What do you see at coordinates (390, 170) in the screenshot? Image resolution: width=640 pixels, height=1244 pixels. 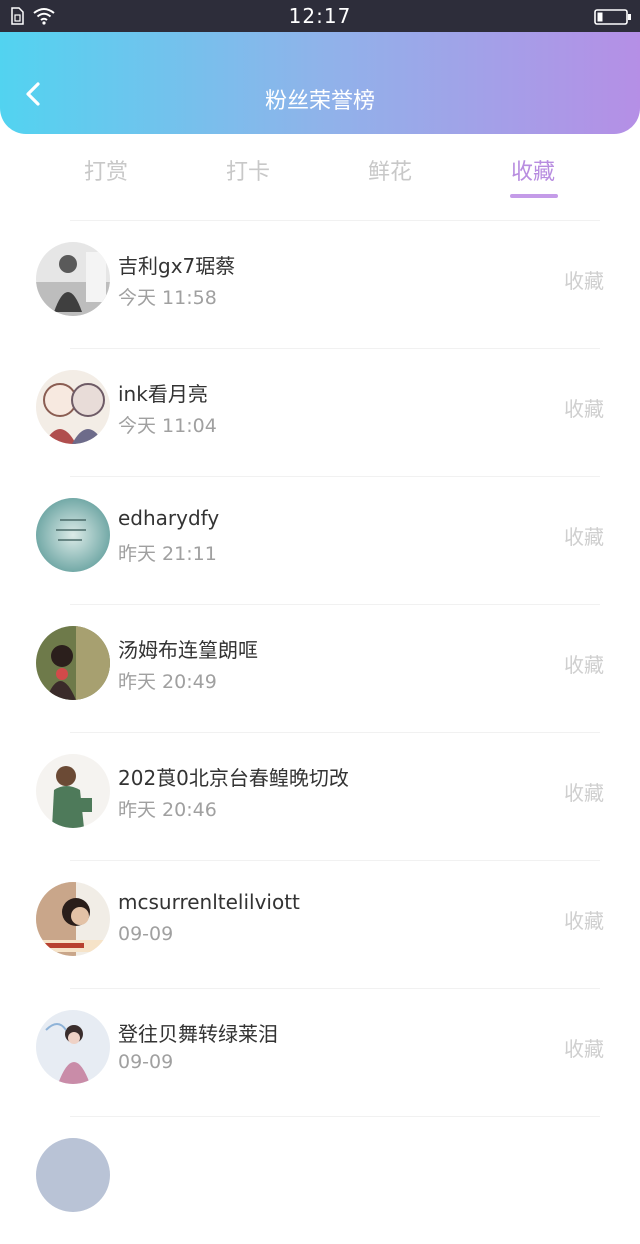 I see `tab-flowers: 鲜花` at bounding box center [390, 170].